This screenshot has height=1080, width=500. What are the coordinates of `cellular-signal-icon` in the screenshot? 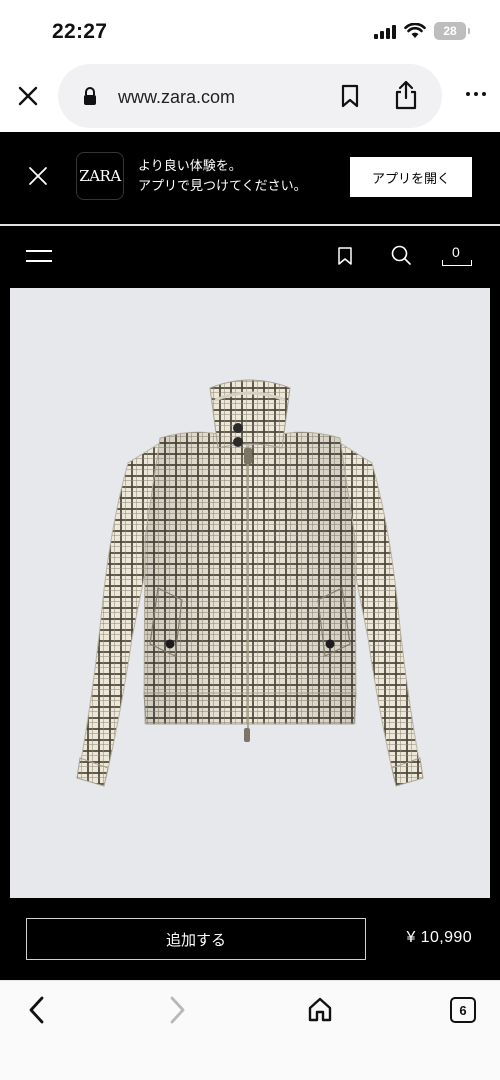 It's located at (385, 31).